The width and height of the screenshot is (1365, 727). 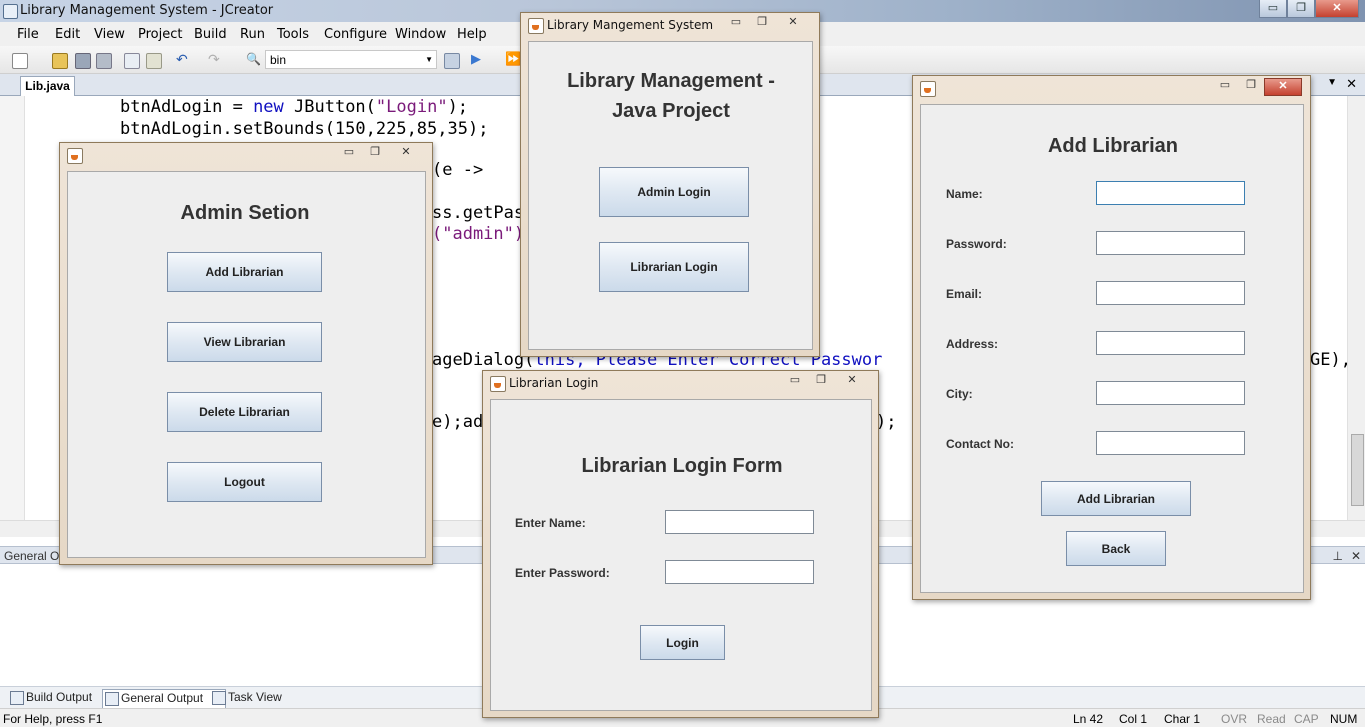 What do you see at coordinates (1116, 498) in the screenshot?
I see `add-librarian-submit-button: Add Librarian` at bounding box center [1116, 498].